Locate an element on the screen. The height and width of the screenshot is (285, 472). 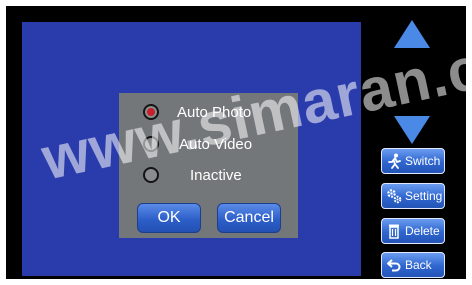
option-label: Inactive is located at coordinates (216, 175).